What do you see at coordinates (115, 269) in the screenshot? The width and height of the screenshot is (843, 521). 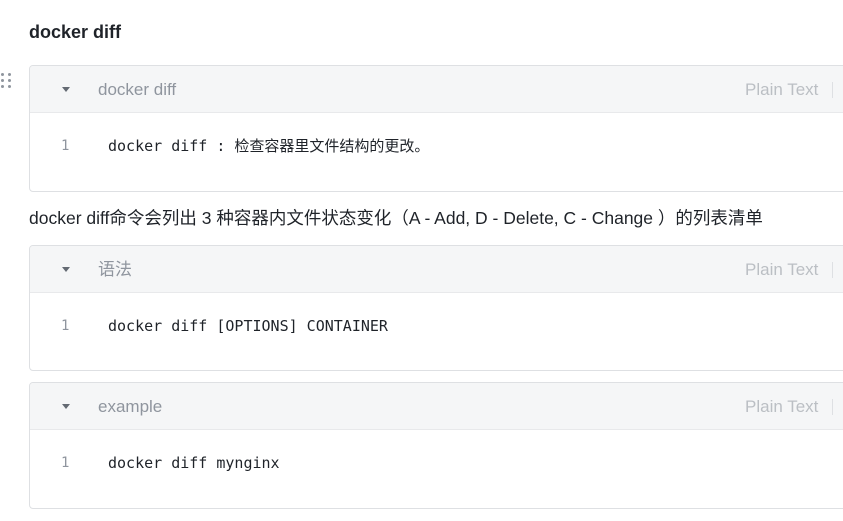 I see `code-block-title: 语法` at bounding box center [115, 269].